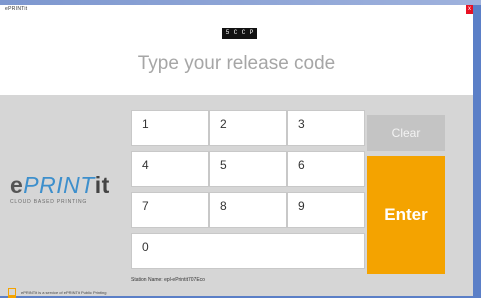 Image resolution: width=481 pixels, height=298 pixels. I want to click on code-digit: P, so click(251, 32).